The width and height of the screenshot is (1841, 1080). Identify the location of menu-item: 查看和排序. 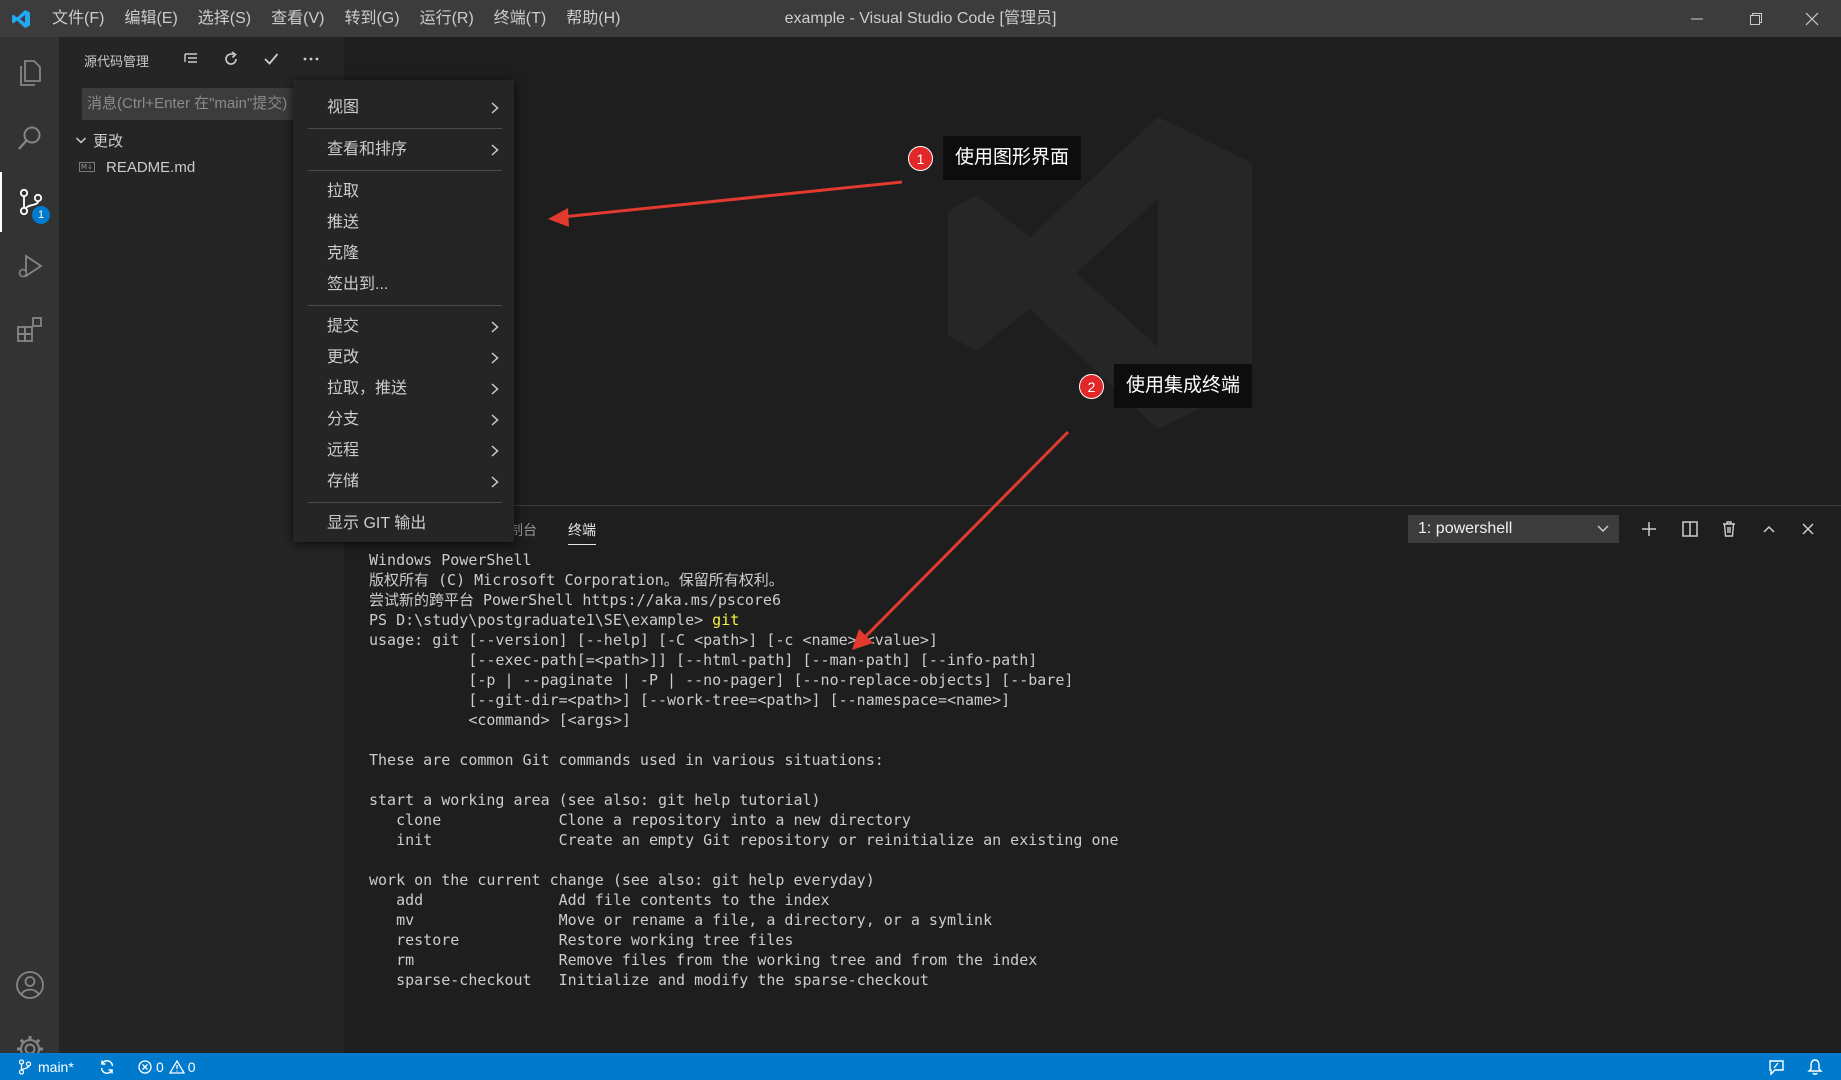
(403, 149).